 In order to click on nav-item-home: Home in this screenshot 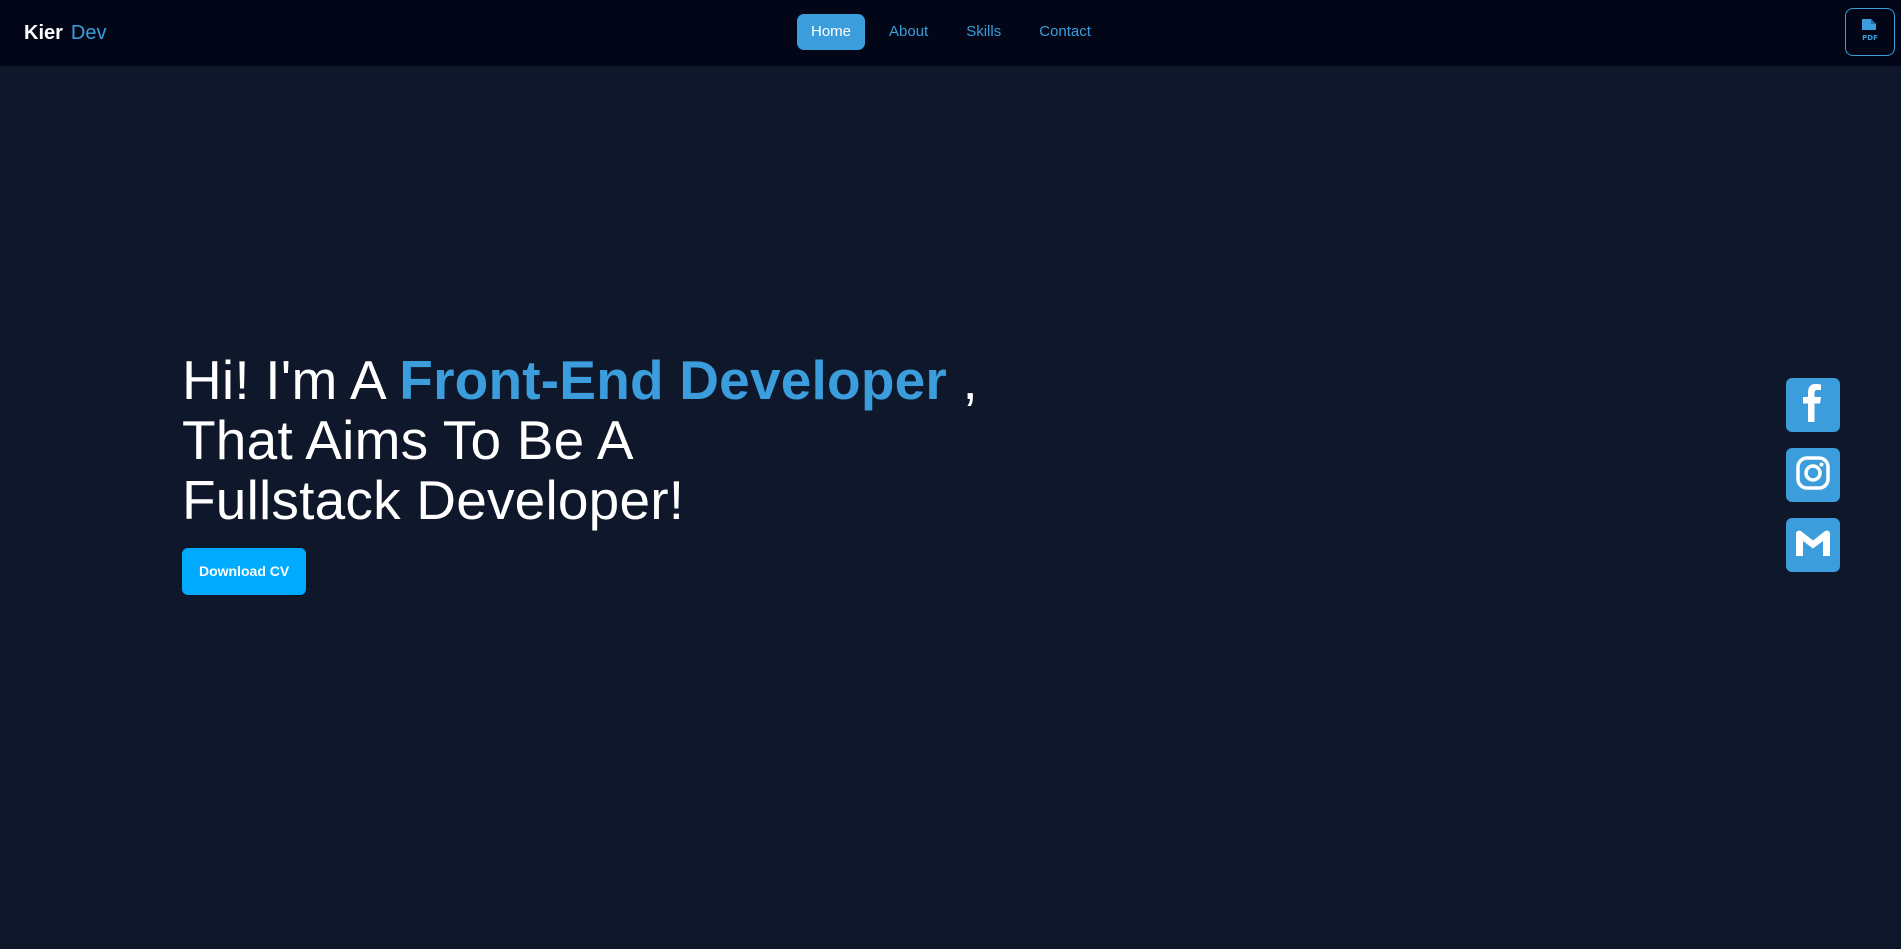, I will do `click(831, 32)`.